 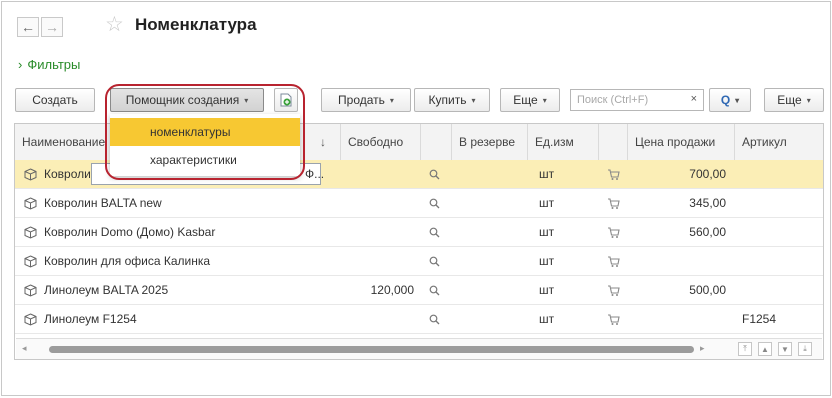 What do you see at coordinates (789, 100) in the screenshot?
I see `more-label-2: Еще` at bounding box center [789, 100].